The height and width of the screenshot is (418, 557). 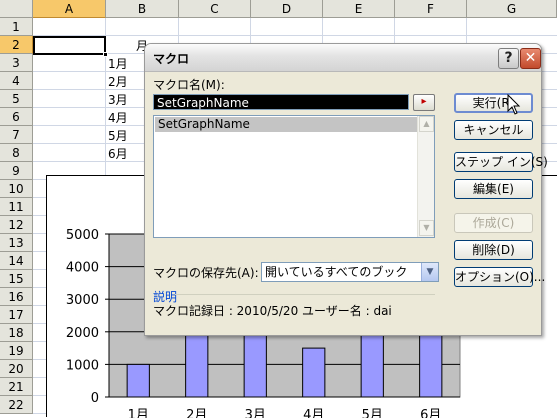 I want to click on column-header-d: D, so click(x=287, y=9).